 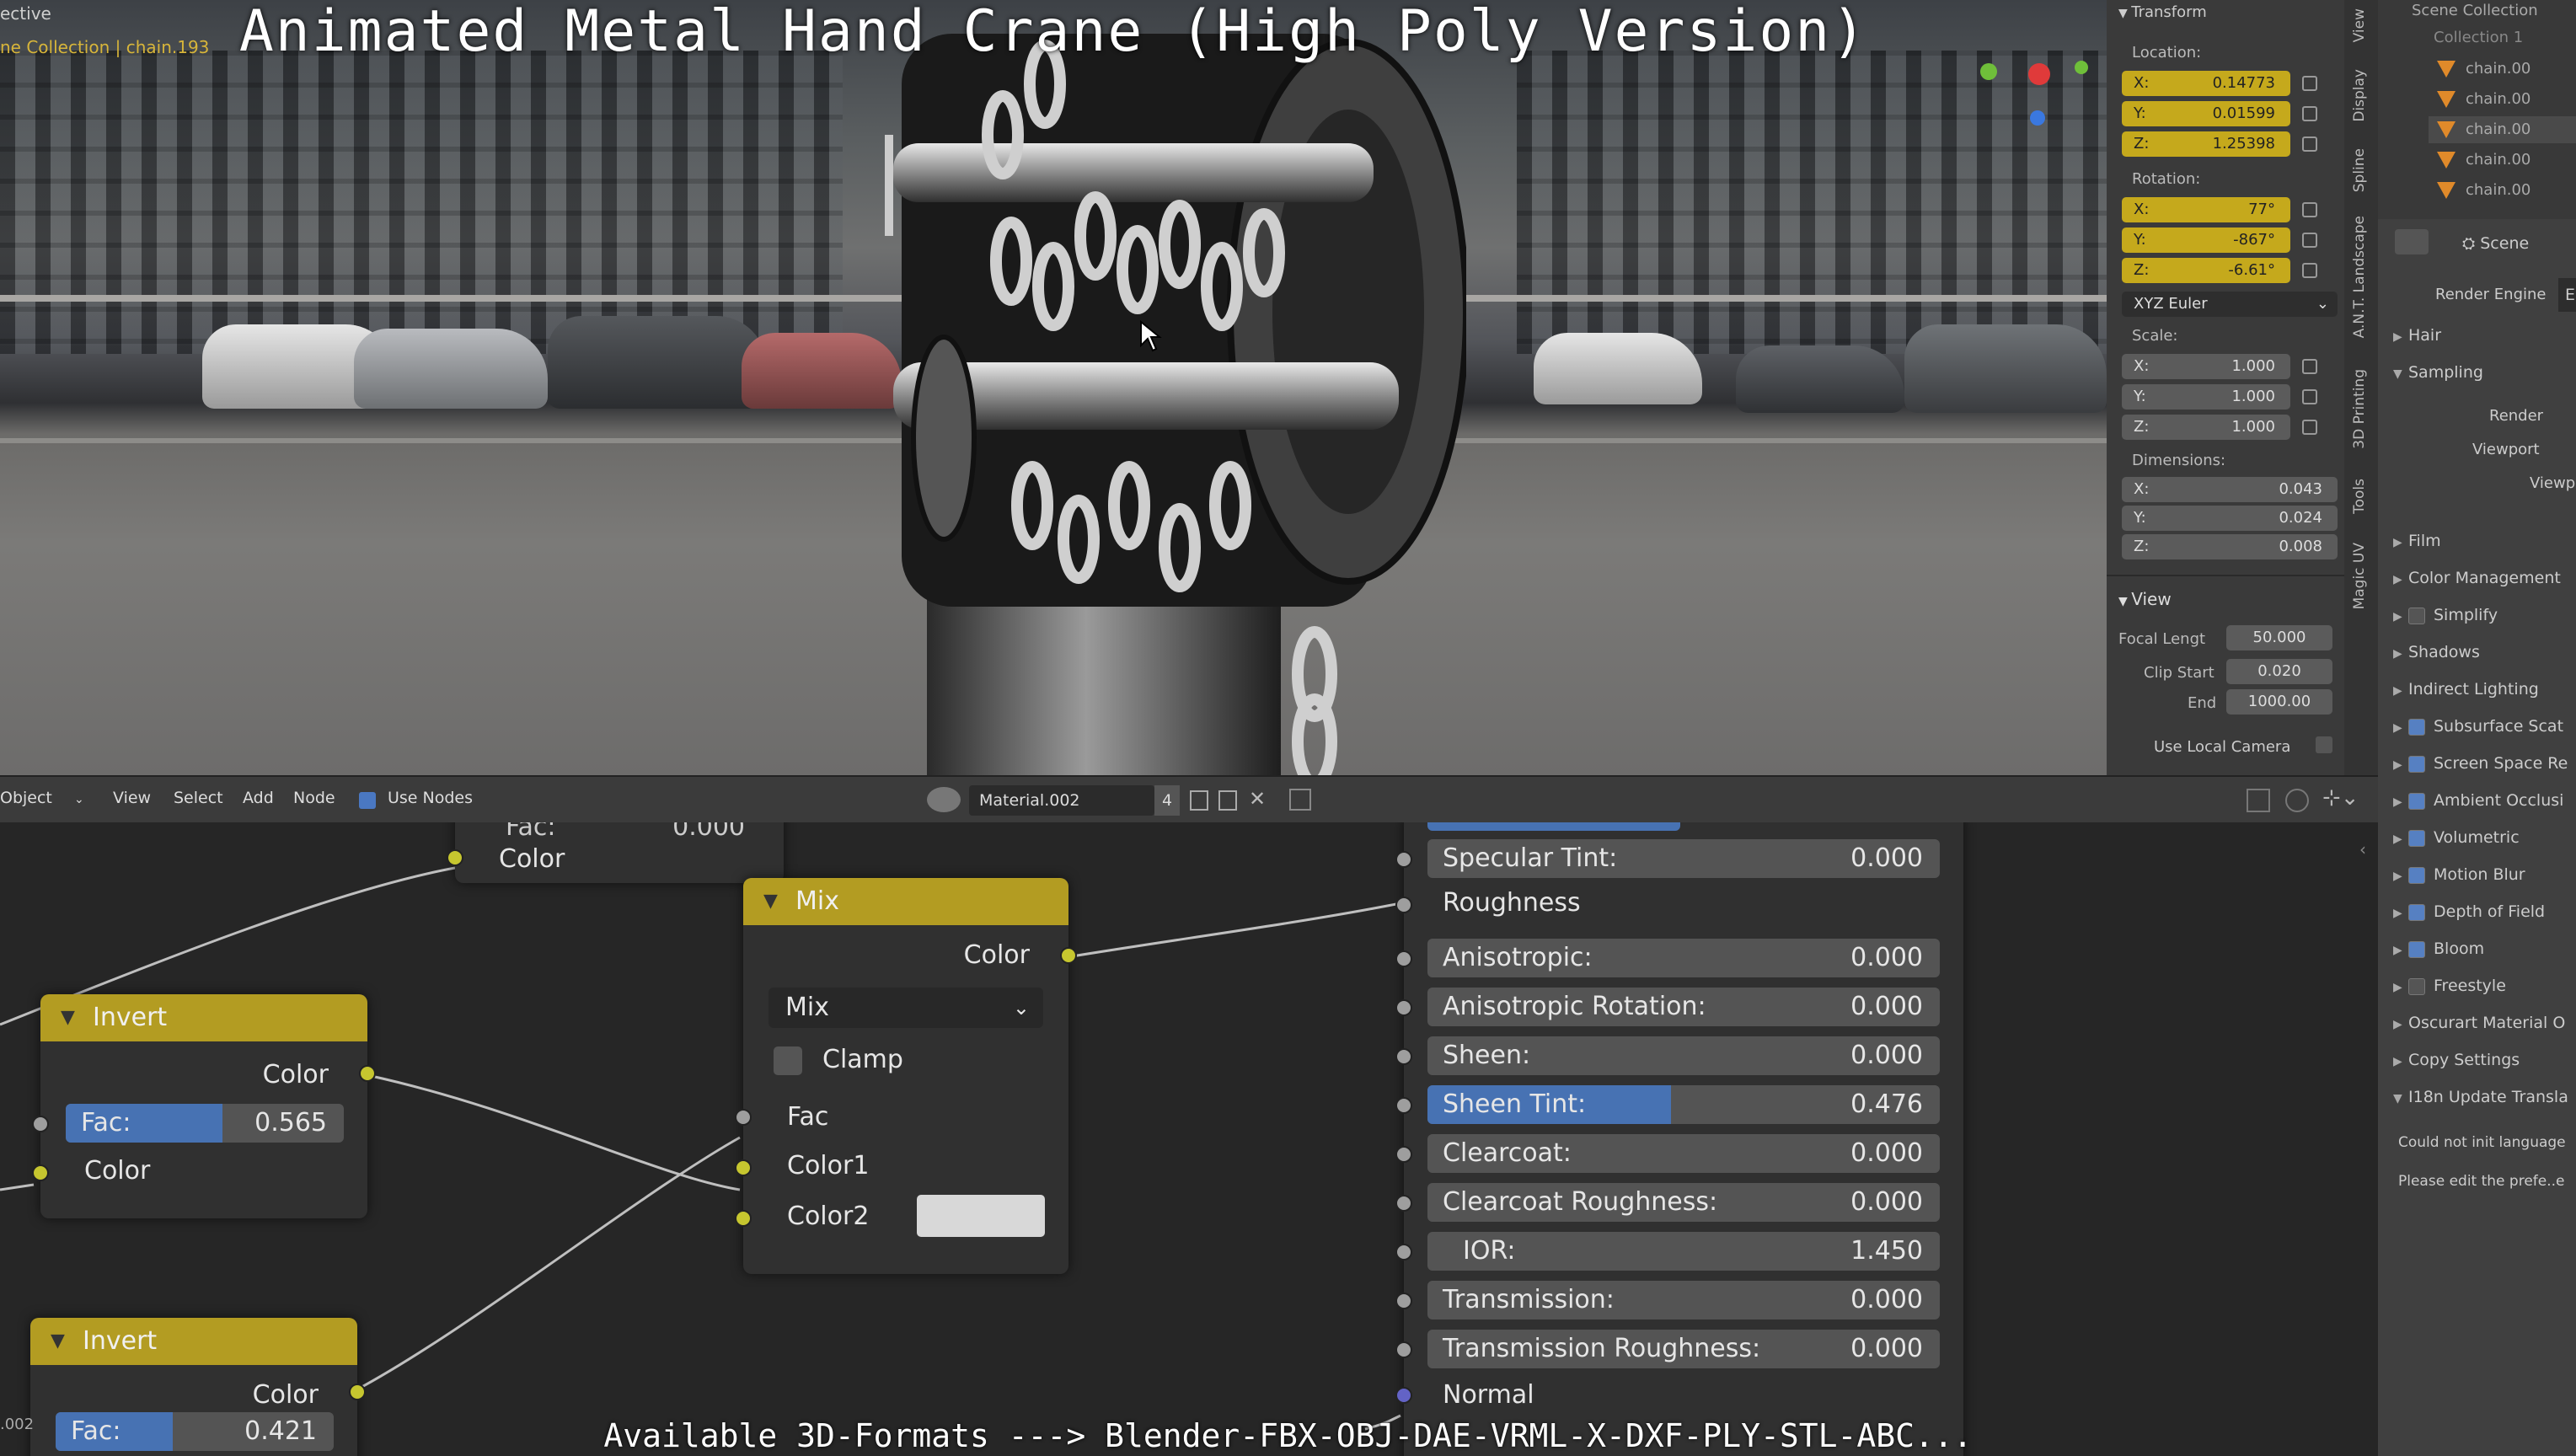 I want to click on navigation-gizmo-icon, so click(x=2026, y=93).